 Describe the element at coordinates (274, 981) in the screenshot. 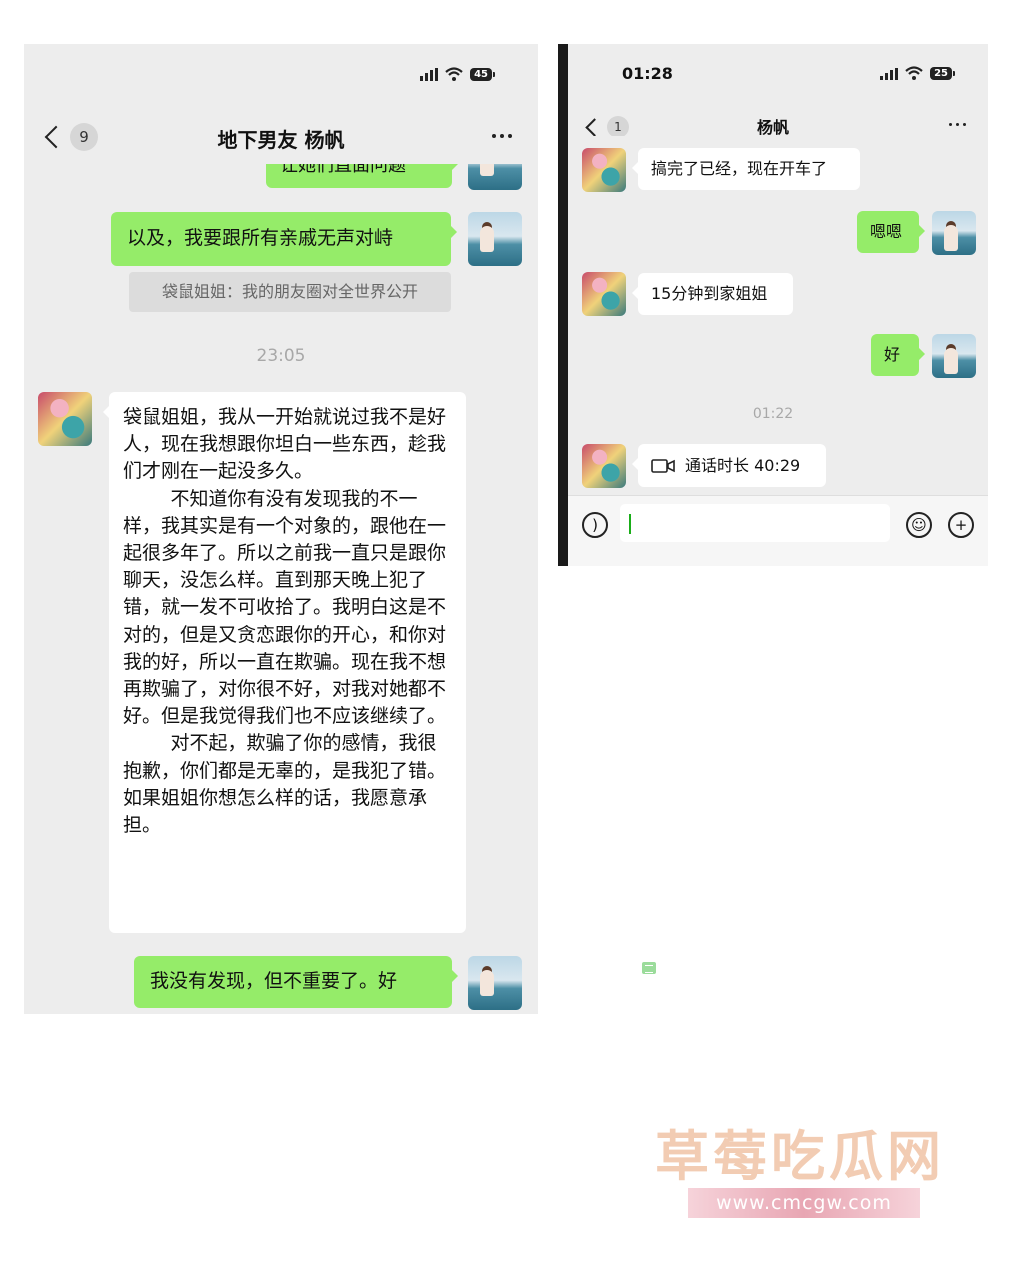

I see `message-text: 我没有发现，但不重要了。好` at that location.